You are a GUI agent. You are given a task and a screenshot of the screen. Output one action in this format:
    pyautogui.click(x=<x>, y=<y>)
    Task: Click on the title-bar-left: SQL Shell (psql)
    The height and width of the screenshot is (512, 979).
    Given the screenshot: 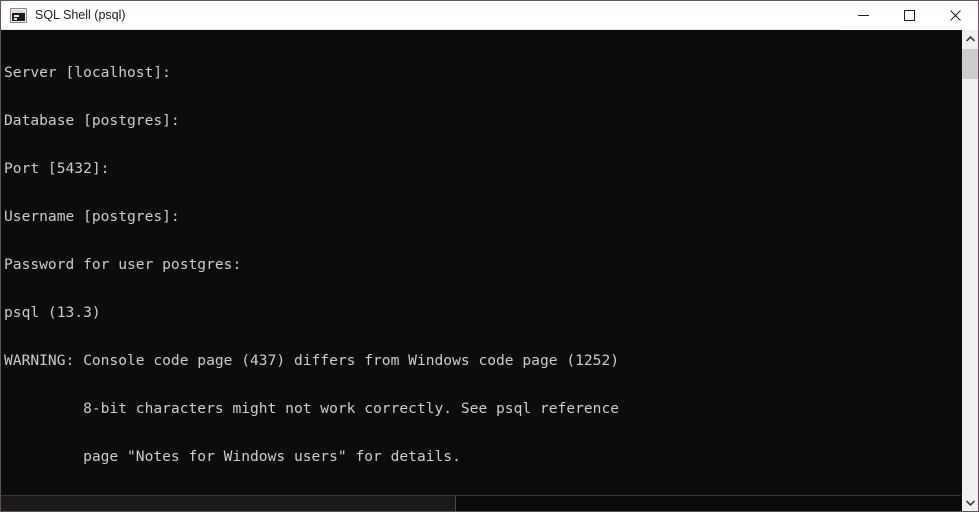 What is the action you would take?
    pyautogui.click(x=420, y=15)
    